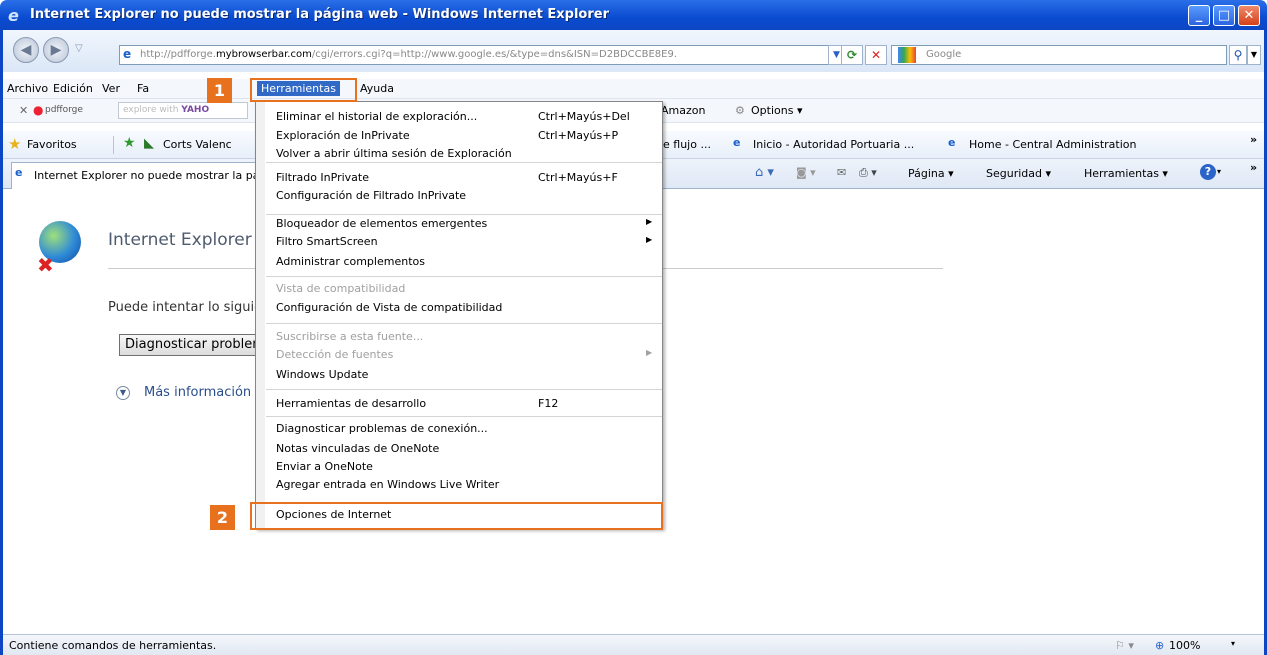  Describe the element at coordinates (459, 376) in the screenshot. I see `menu-item-4-2: Windows Update` at that location.